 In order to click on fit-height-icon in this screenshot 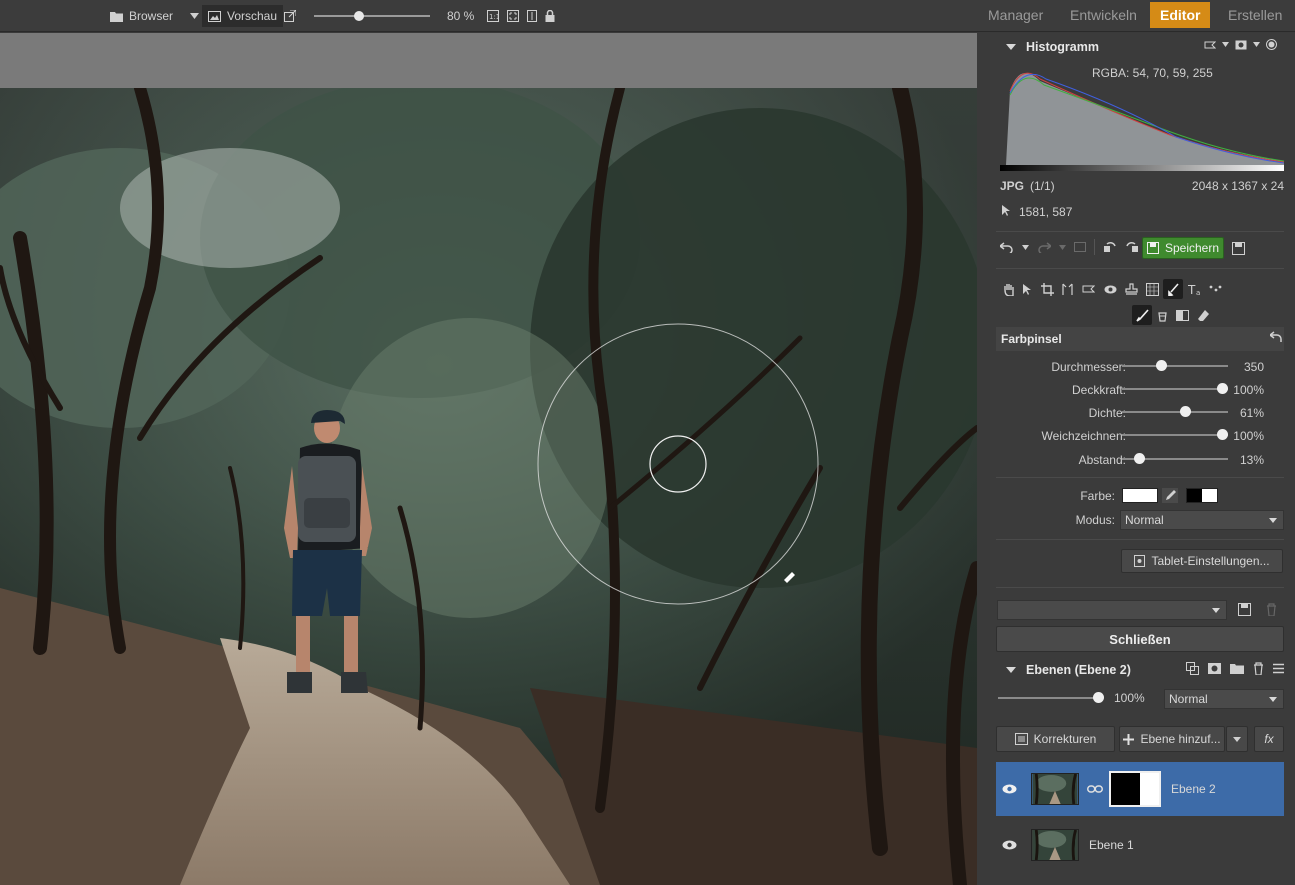, I will do `click(532, 16)`.